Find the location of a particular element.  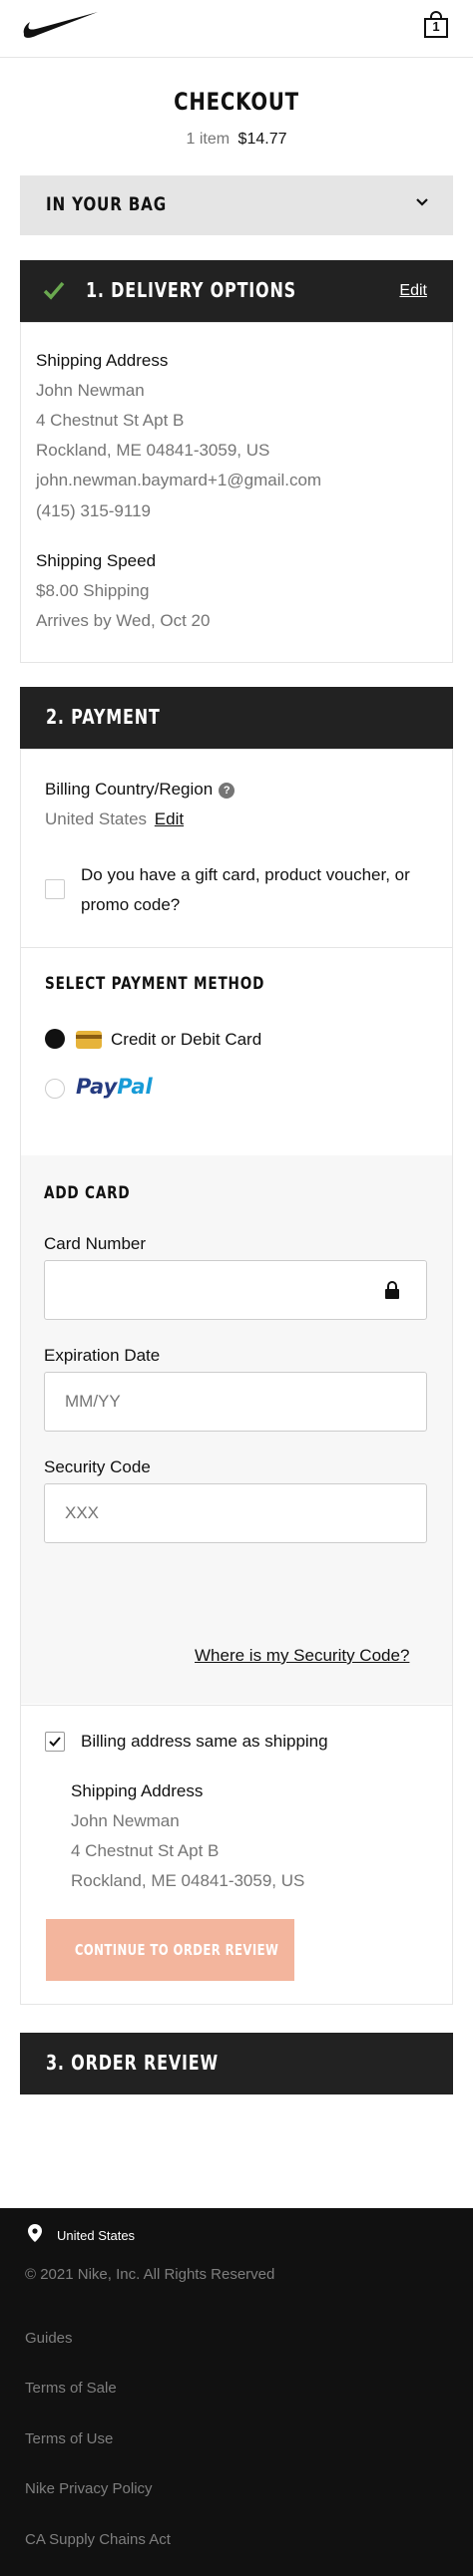

arrival-date: Arrives by Wed, Oct 20 is located at coordinates (123, 620).